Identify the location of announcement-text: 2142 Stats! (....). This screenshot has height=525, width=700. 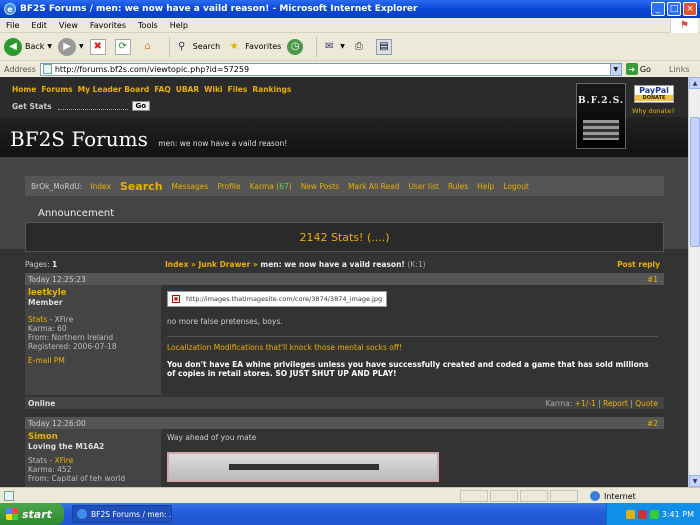
(344, 237).